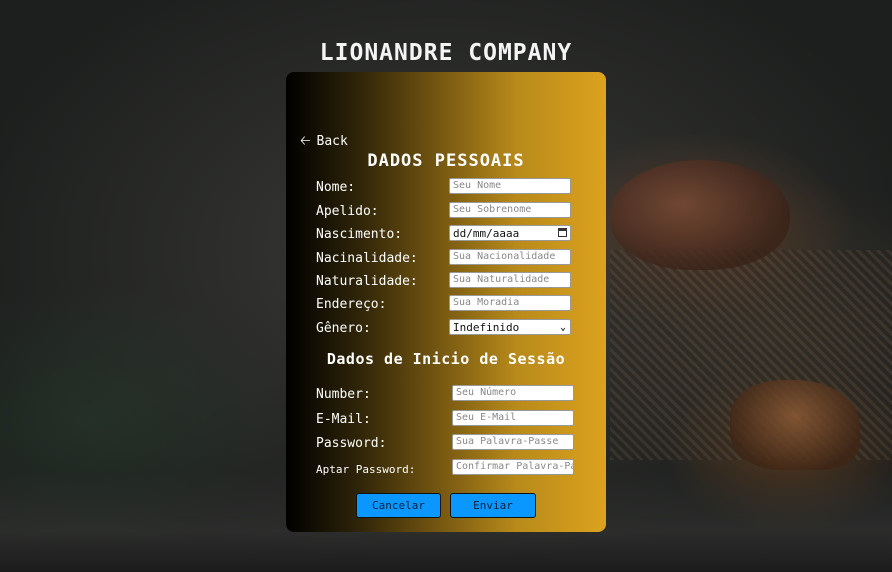  What do you see at coordinates (446, 161) in the screenshot?
I see `personal-data-title: DADOS PESSOAIS` at bounding box center [446, 161].